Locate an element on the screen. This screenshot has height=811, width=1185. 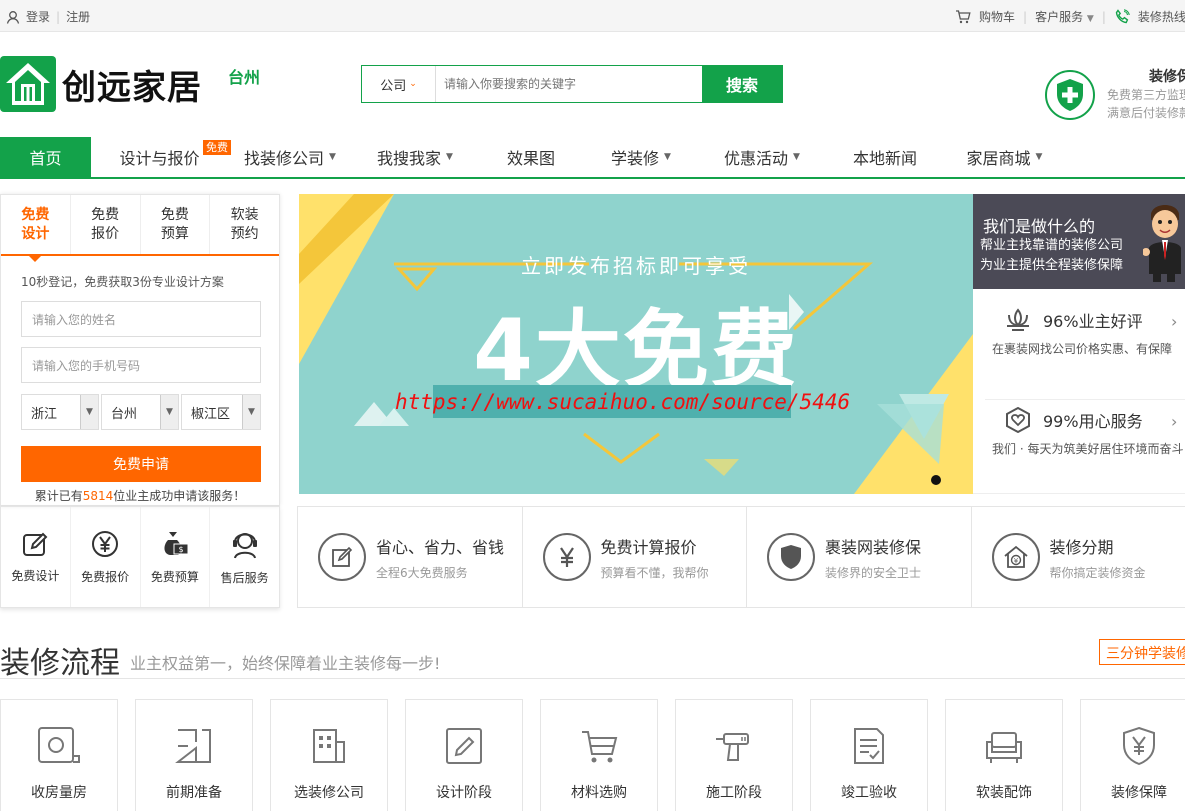
search-type-label: 公司 is located at coordinates (393, 86).